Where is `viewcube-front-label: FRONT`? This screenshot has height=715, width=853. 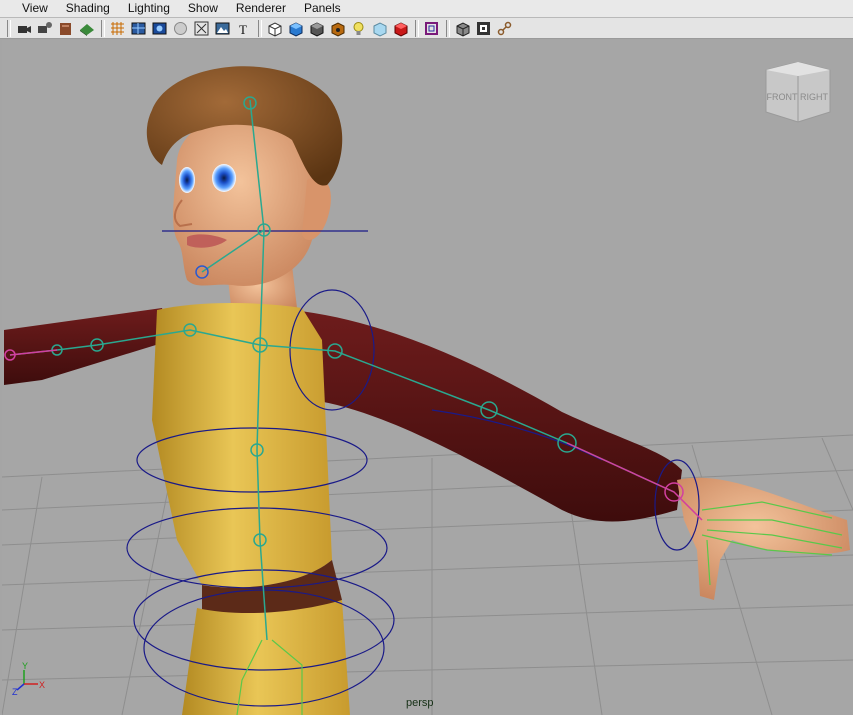
viewcube-front-label: FRONT is located at coordinates (782, 97).